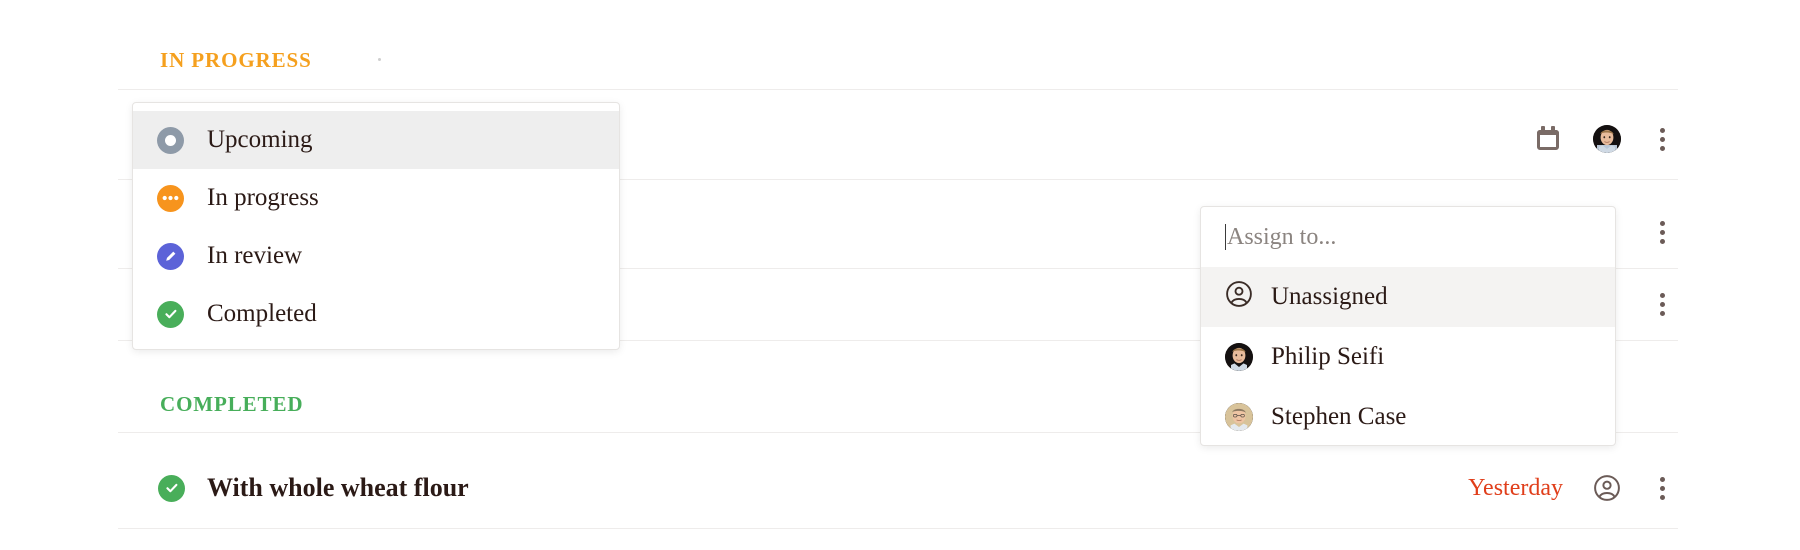 The image size is (1800, 550). I want to click on assign-option-label: Philip Seifi, so click(1328, 356).